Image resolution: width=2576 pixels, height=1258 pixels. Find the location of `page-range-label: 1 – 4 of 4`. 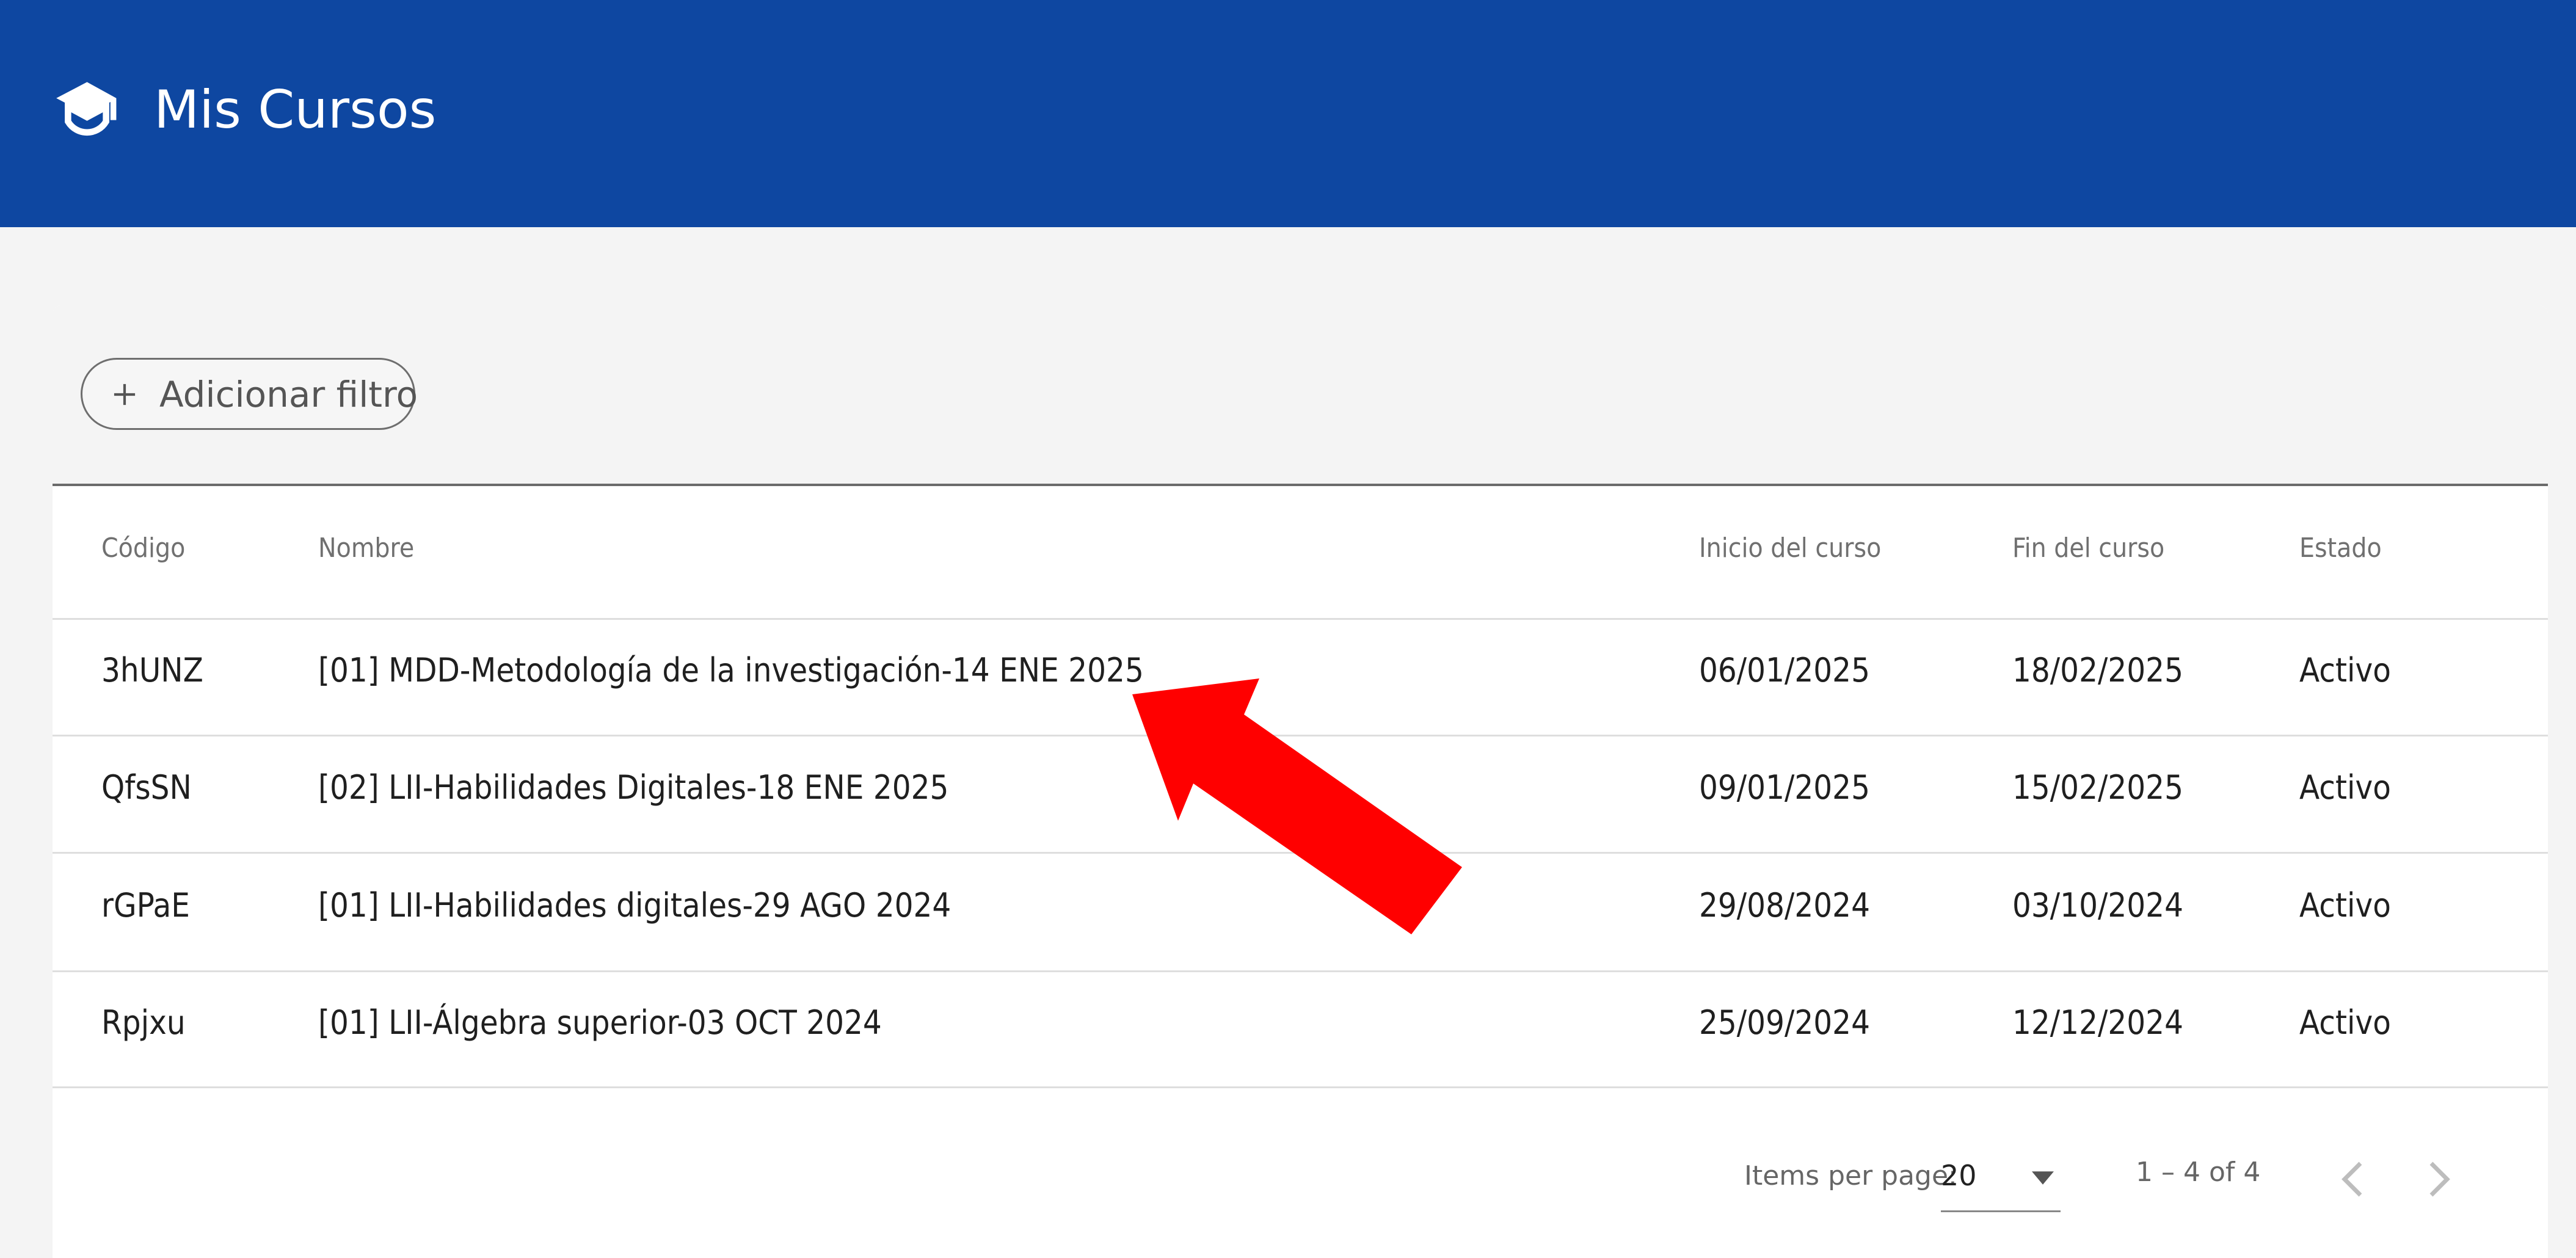

page-range-label: 1 – 4 of 4 is located at coordinates (2199, 1172).